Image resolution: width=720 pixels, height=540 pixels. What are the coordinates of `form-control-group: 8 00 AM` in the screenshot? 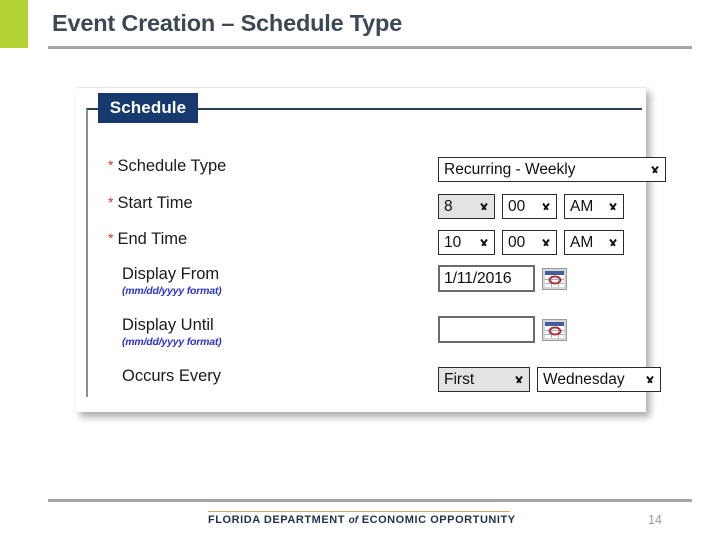 It's located at (531, 206).